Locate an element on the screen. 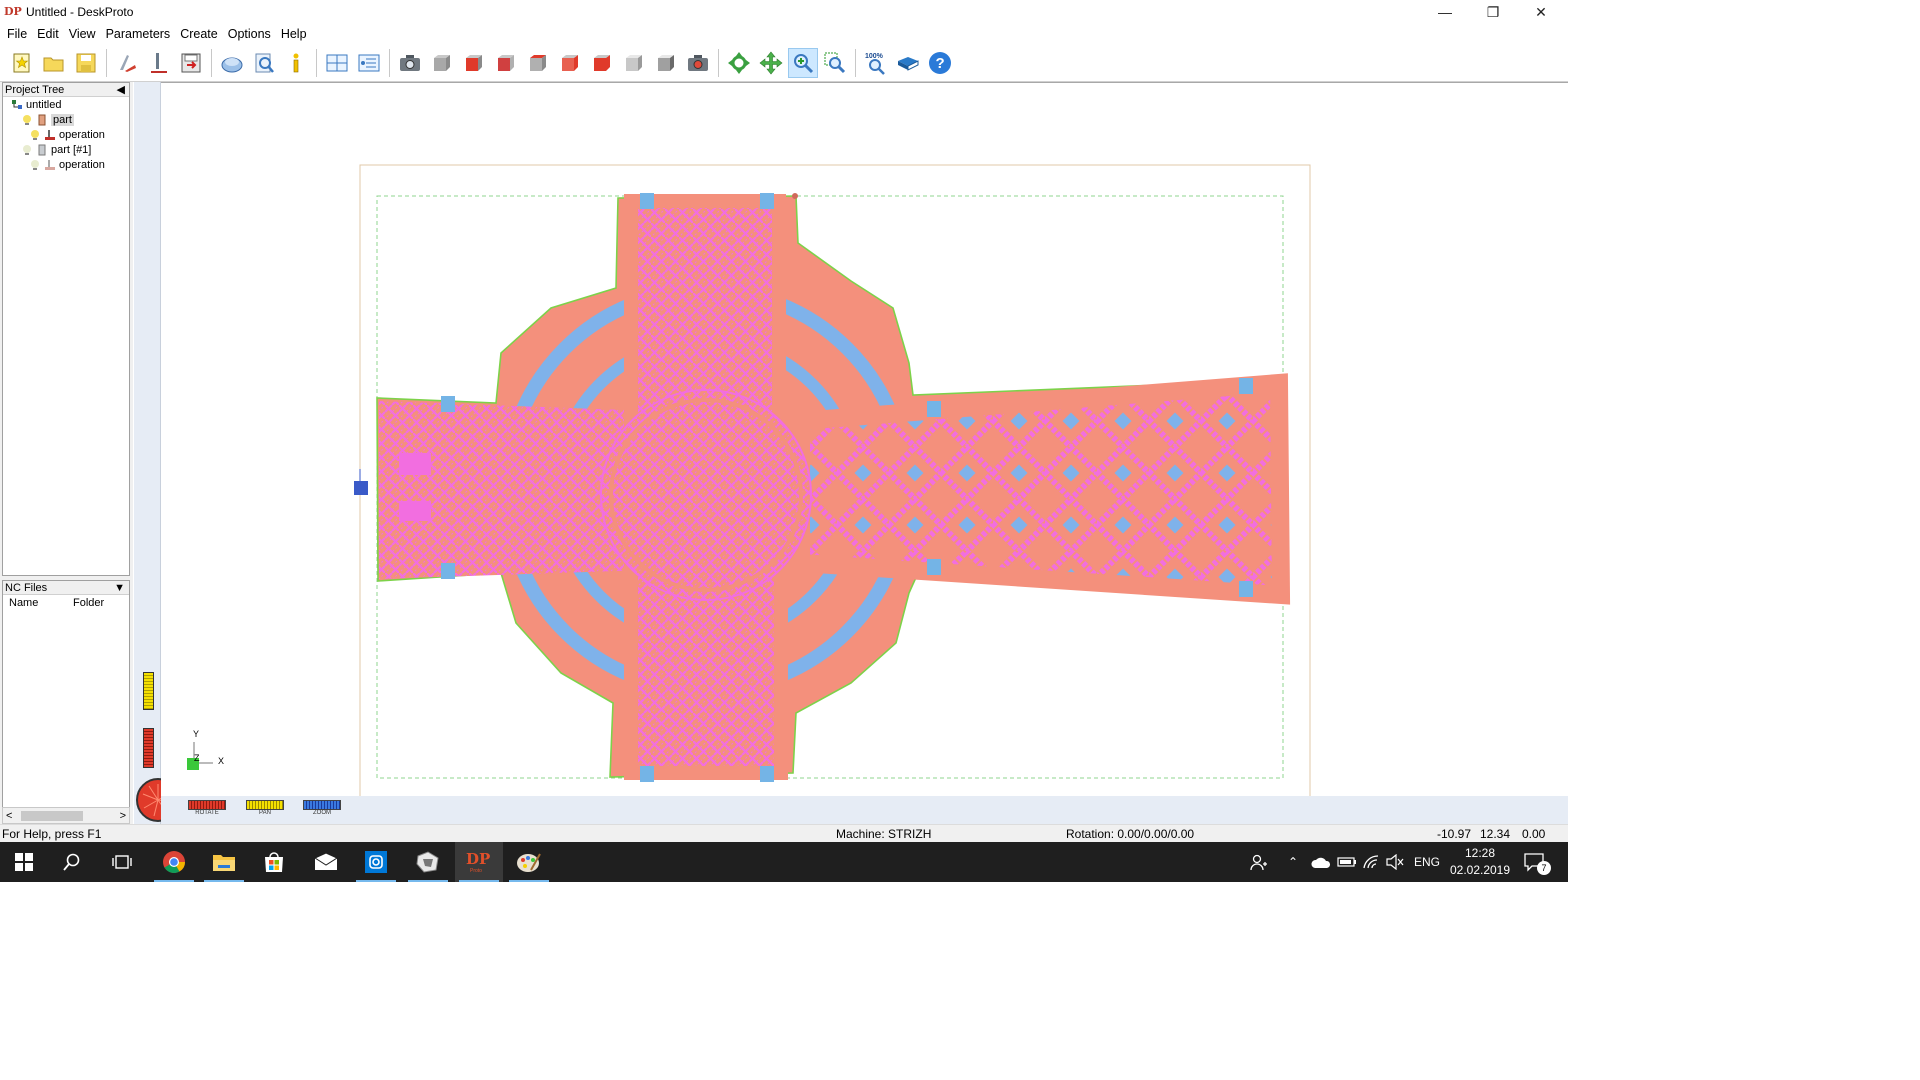 This screenshot has width=1920, height=1080. view-red-button is located at coordinates (474, 63).